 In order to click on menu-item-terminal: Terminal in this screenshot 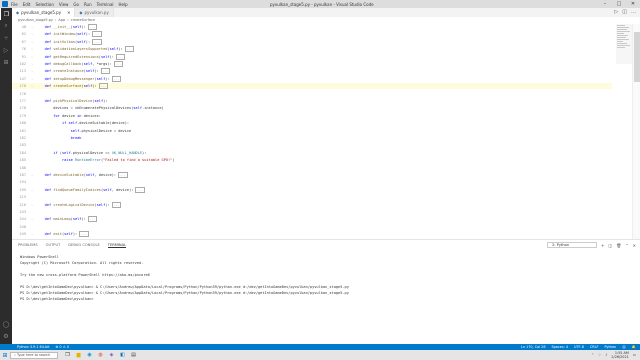, I will do `click(105, 4)`.